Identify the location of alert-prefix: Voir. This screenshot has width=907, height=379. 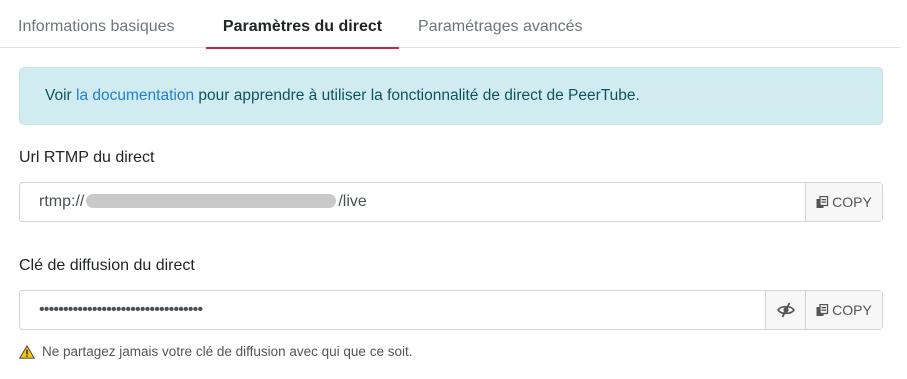
(61, 95).